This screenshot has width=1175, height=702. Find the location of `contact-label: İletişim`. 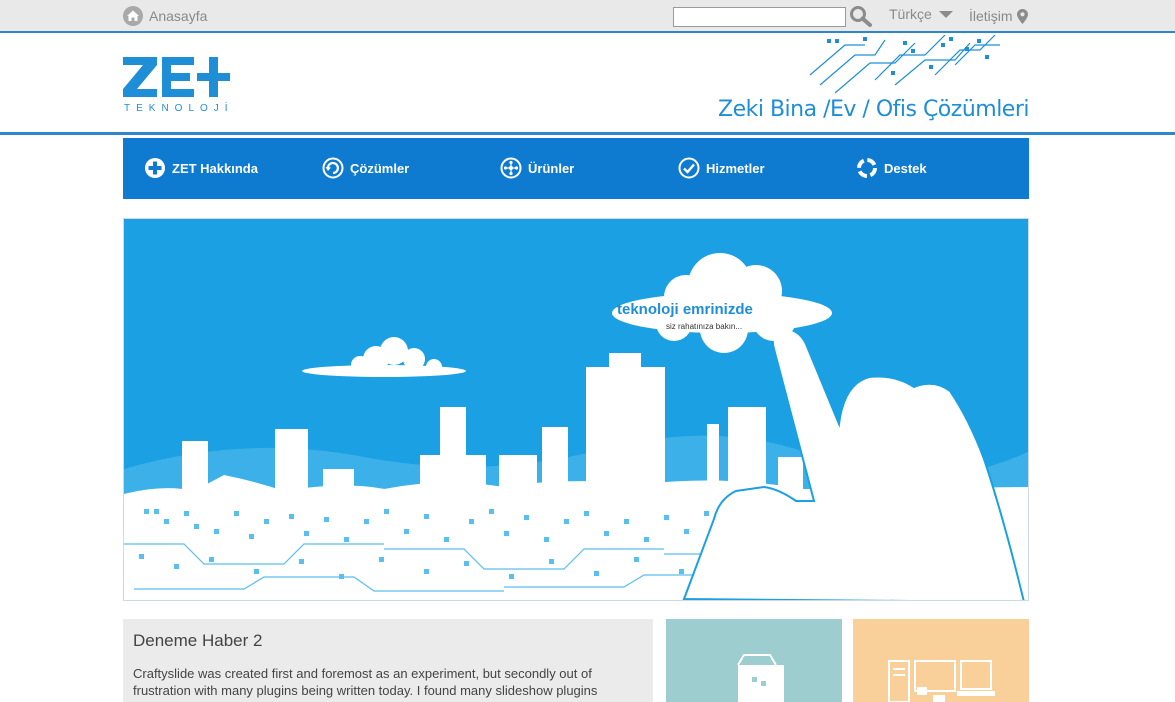

contact-label: İletişim is located at coordinates (991, 16).